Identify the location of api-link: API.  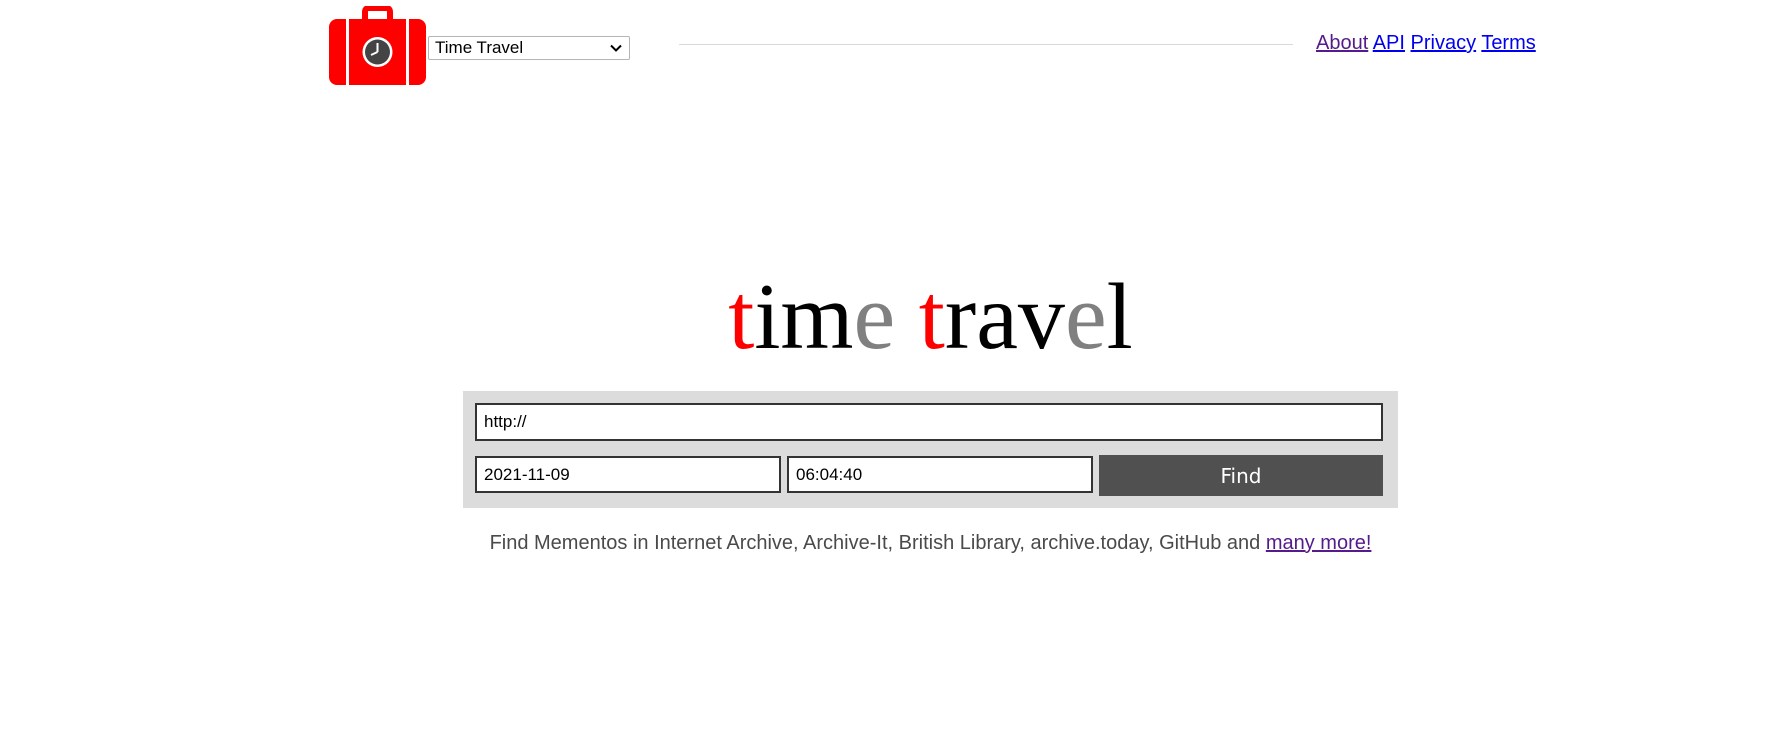
(1389, 43).